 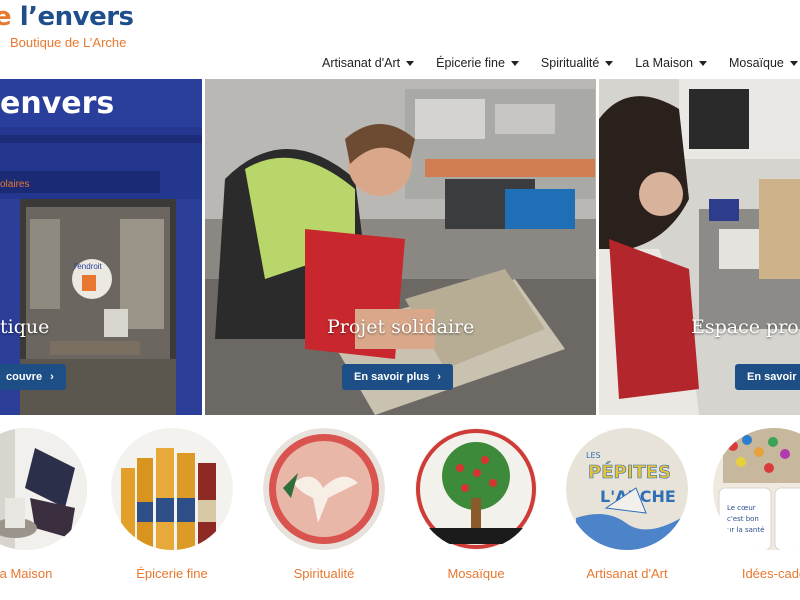 I want to click on svg-text: olaires, so click(x=14, y=184).